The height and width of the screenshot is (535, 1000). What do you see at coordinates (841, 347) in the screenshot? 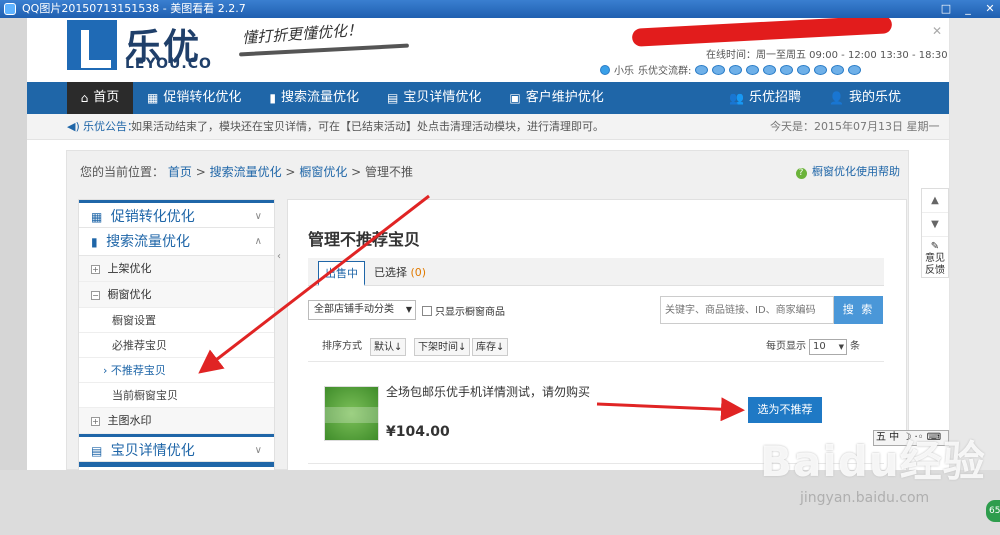
I see `dropdown-arrow-icon: ▼` at bounding box center [841, 347].